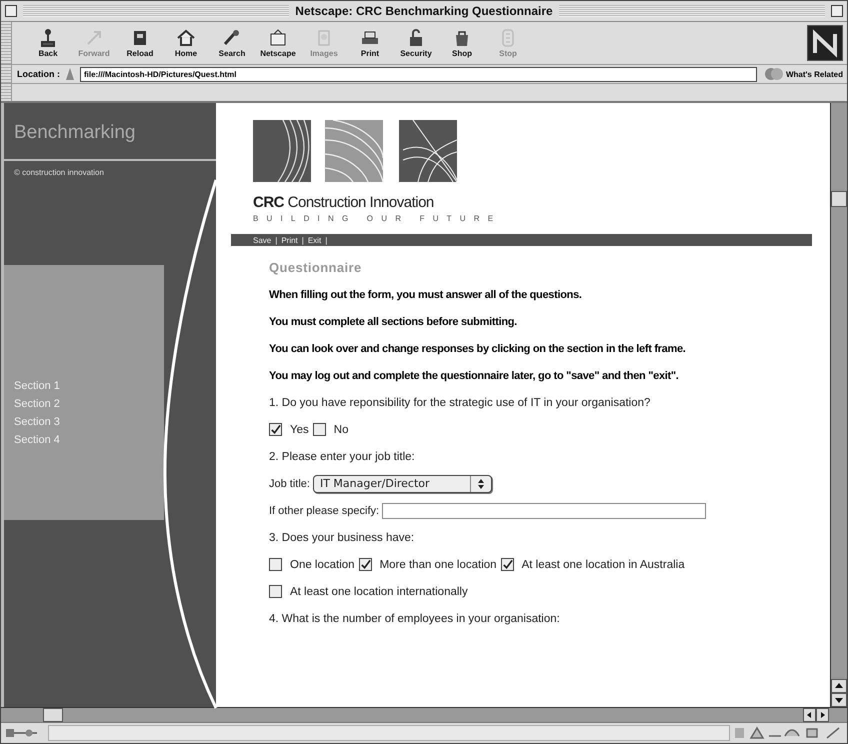 The image size is (848, 744). What do you see at coordinates (809, 715) in the screenshot?
I see `scroll-left-icon` at bounding box center [809, 715].